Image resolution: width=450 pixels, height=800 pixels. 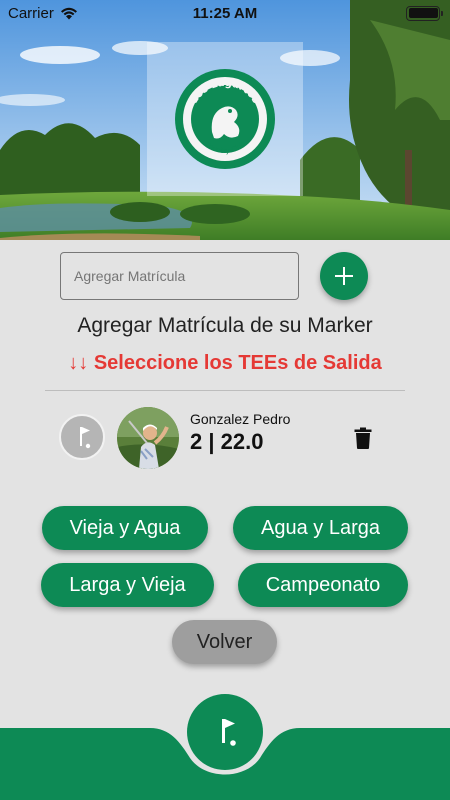 I want to click on avatar, so click(x=148, y=438).